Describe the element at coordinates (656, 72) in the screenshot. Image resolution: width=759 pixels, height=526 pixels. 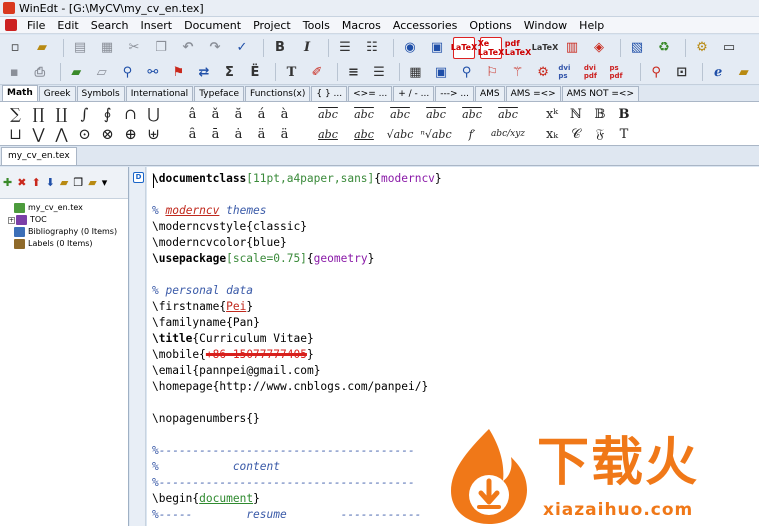
I see `clean-icon: ⚲` at that location.